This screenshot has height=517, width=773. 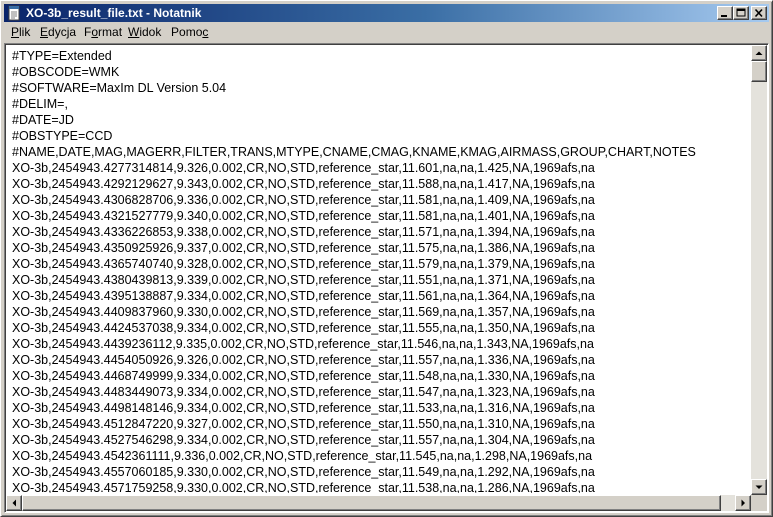 I want to click on menu-plik: Plik, so click(x=20, y=32).